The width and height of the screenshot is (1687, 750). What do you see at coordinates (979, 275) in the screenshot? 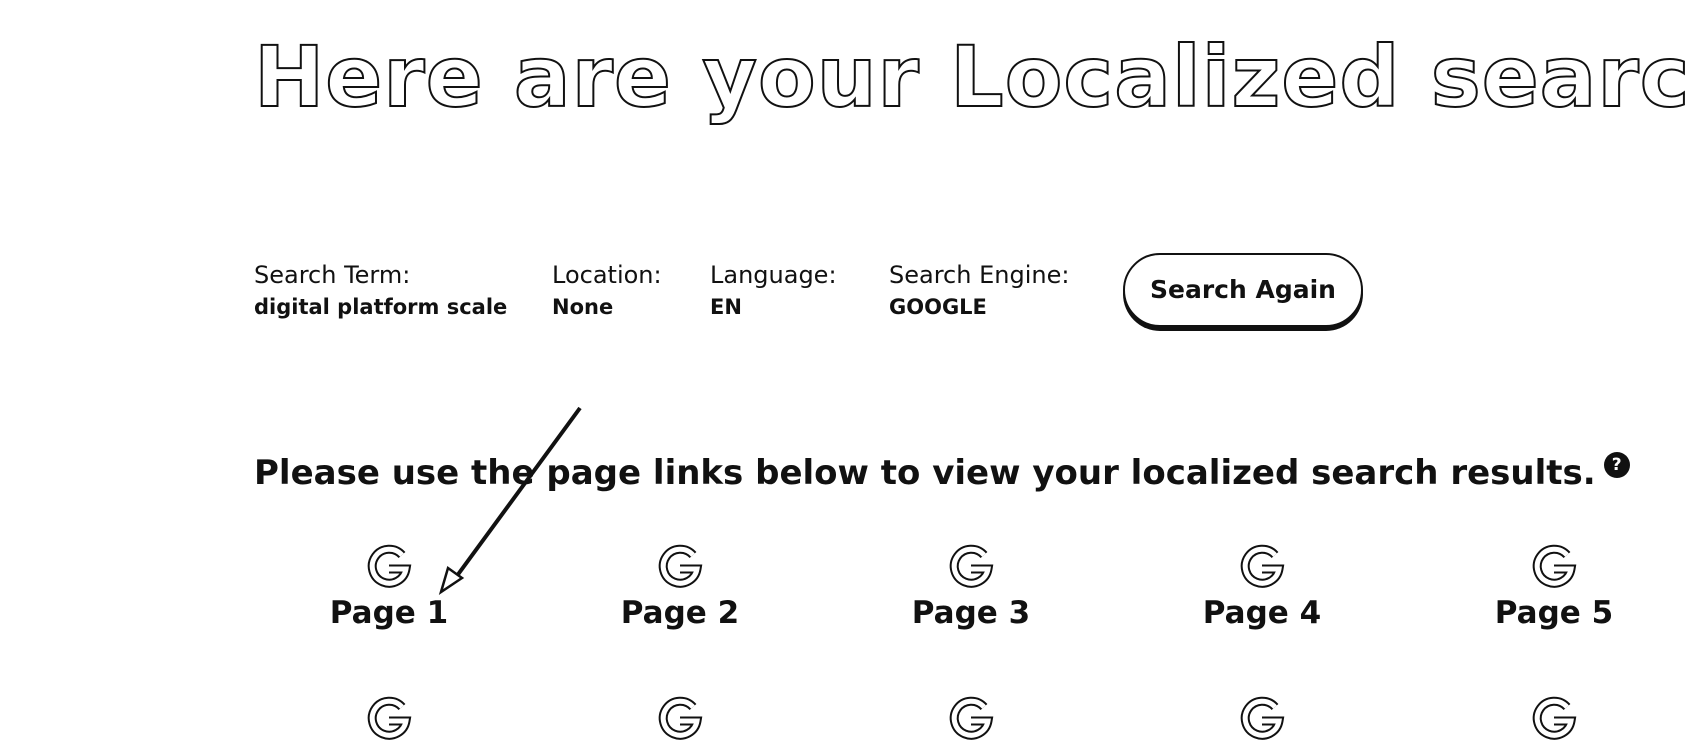
I see `search-engine-label: Search Engine:` at bounding box center [979, 275].